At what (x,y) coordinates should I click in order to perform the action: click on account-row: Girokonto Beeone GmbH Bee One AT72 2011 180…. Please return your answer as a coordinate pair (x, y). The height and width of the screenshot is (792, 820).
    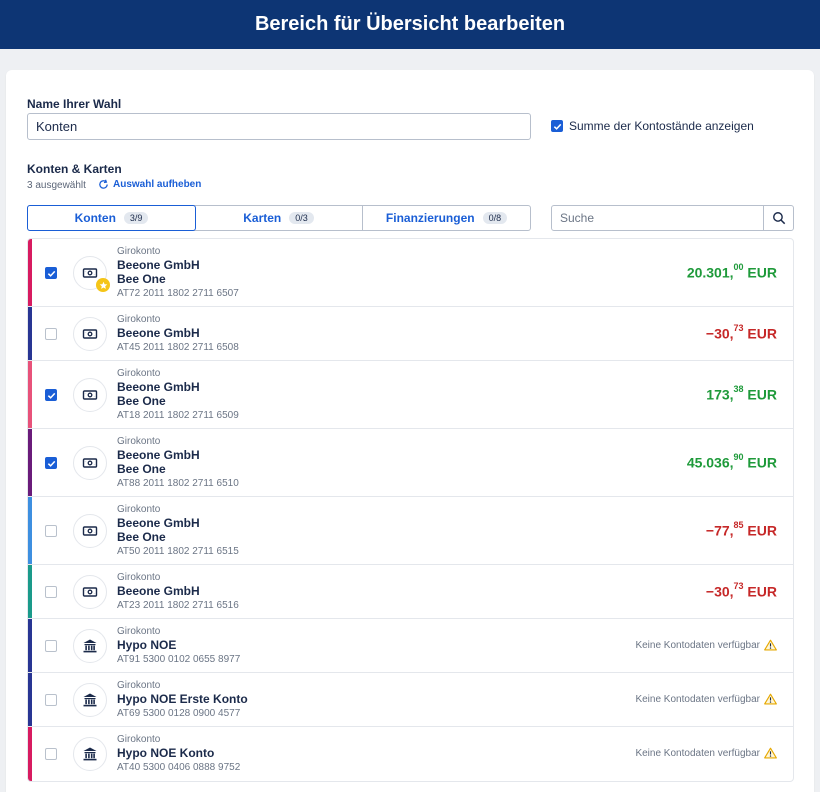
    Looking at the image, I should click on (410, 273).